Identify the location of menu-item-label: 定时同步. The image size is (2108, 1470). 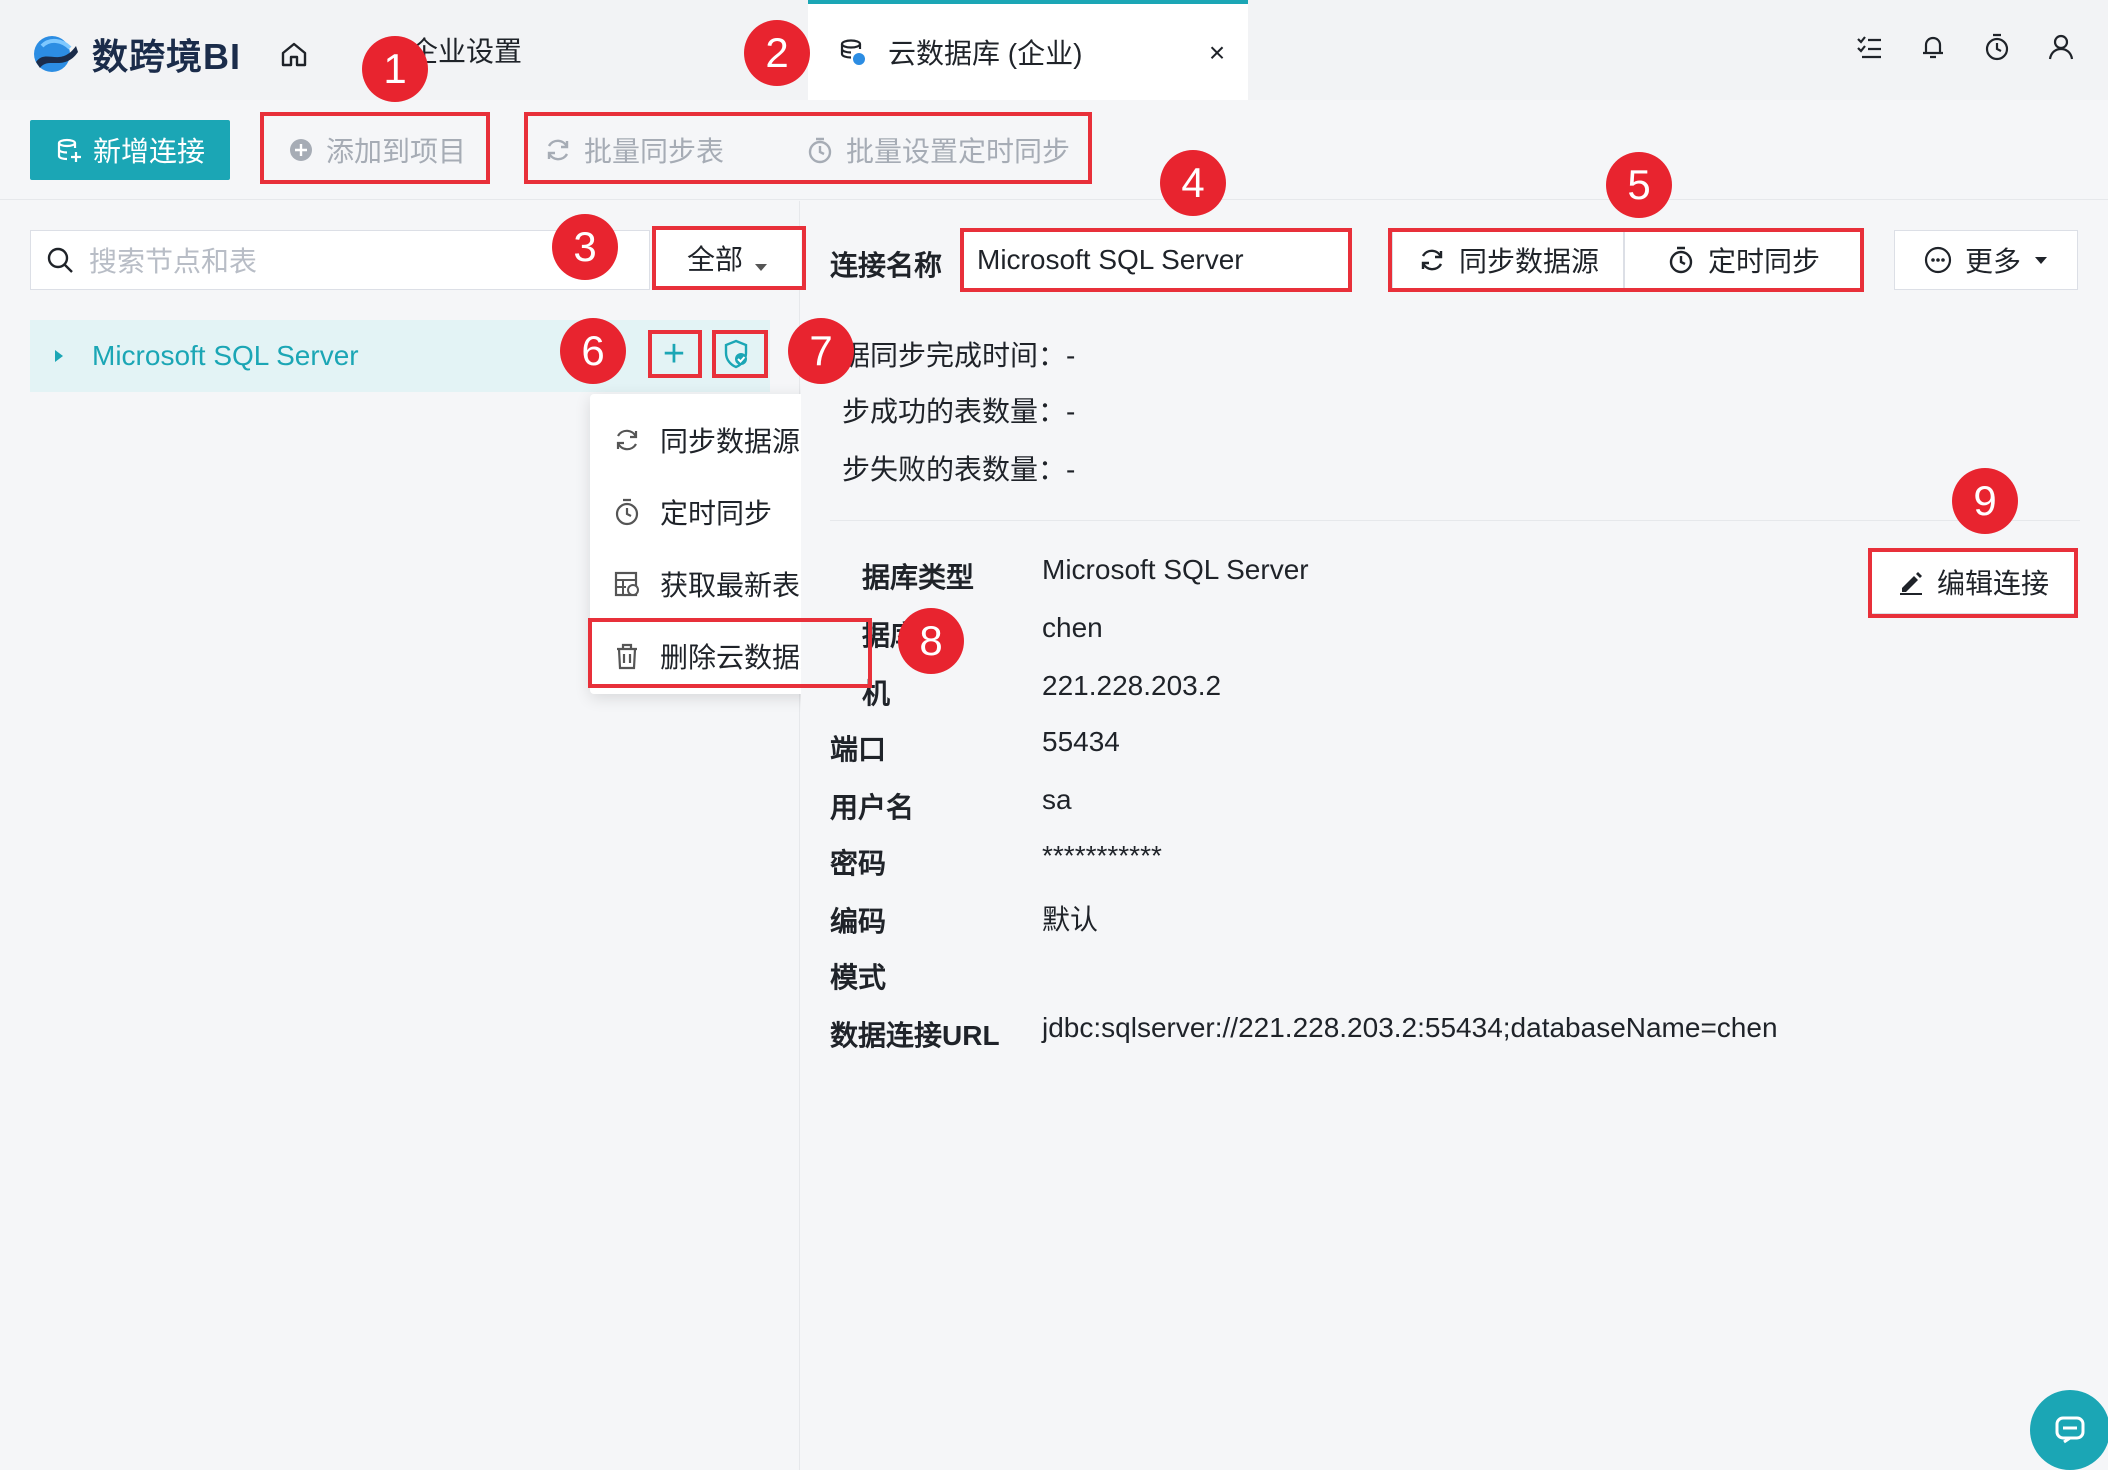
(716, 513).